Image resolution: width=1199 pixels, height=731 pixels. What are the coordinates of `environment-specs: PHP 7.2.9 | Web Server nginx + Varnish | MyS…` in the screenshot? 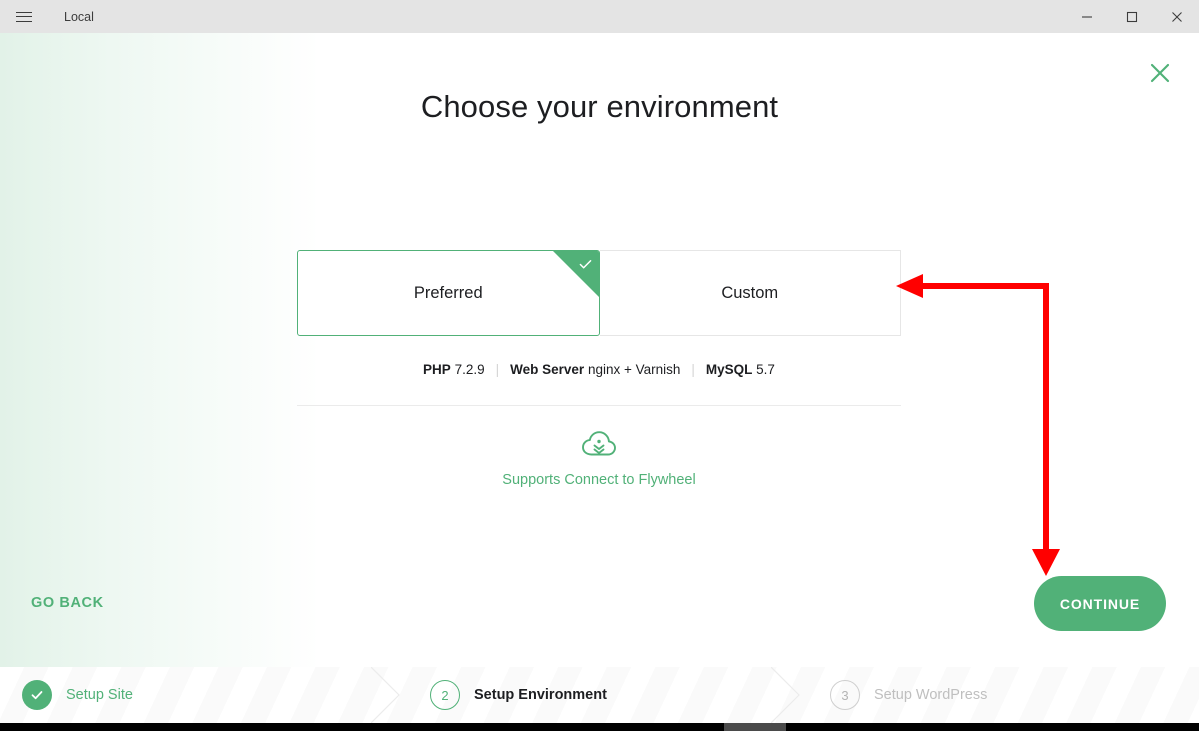 It's located at (599, 369).